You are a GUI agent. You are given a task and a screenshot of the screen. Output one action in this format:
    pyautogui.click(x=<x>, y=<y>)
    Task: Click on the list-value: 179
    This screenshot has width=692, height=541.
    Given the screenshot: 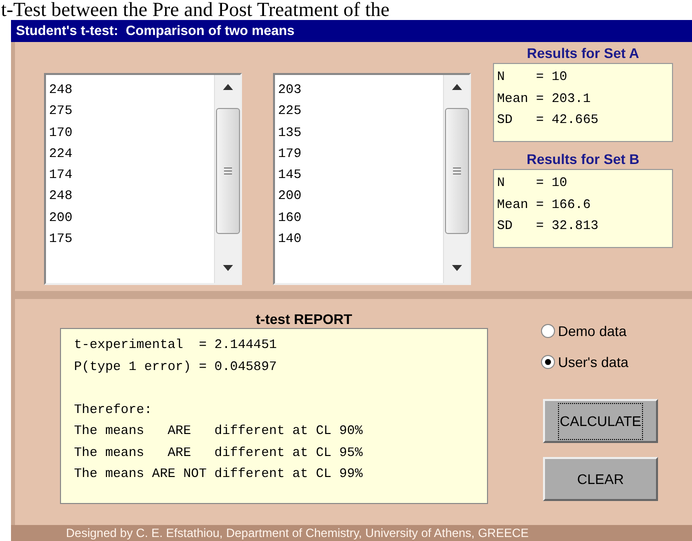 What is the action you would take?
    pyautogui.click(x=290, y=153)
    